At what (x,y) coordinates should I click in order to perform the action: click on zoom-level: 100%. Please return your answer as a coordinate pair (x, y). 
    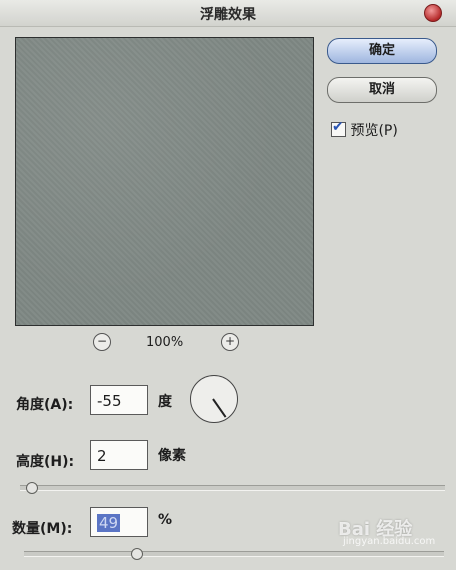
    Looking at the image, I should click on (165, 342).